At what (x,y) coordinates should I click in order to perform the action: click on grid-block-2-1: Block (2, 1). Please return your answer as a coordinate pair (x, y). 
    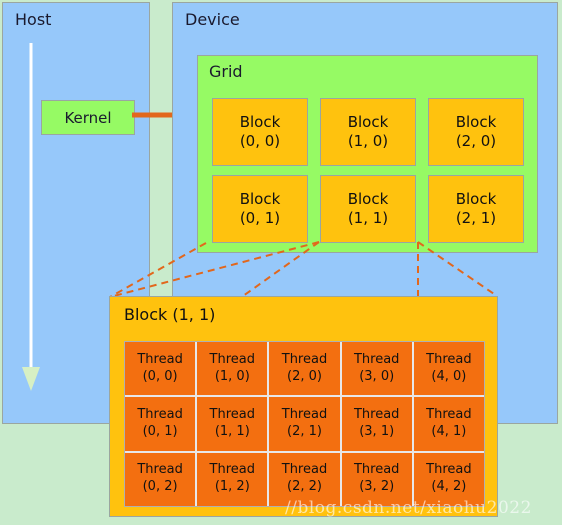
    Looking at the image, I should click on (476, 209).